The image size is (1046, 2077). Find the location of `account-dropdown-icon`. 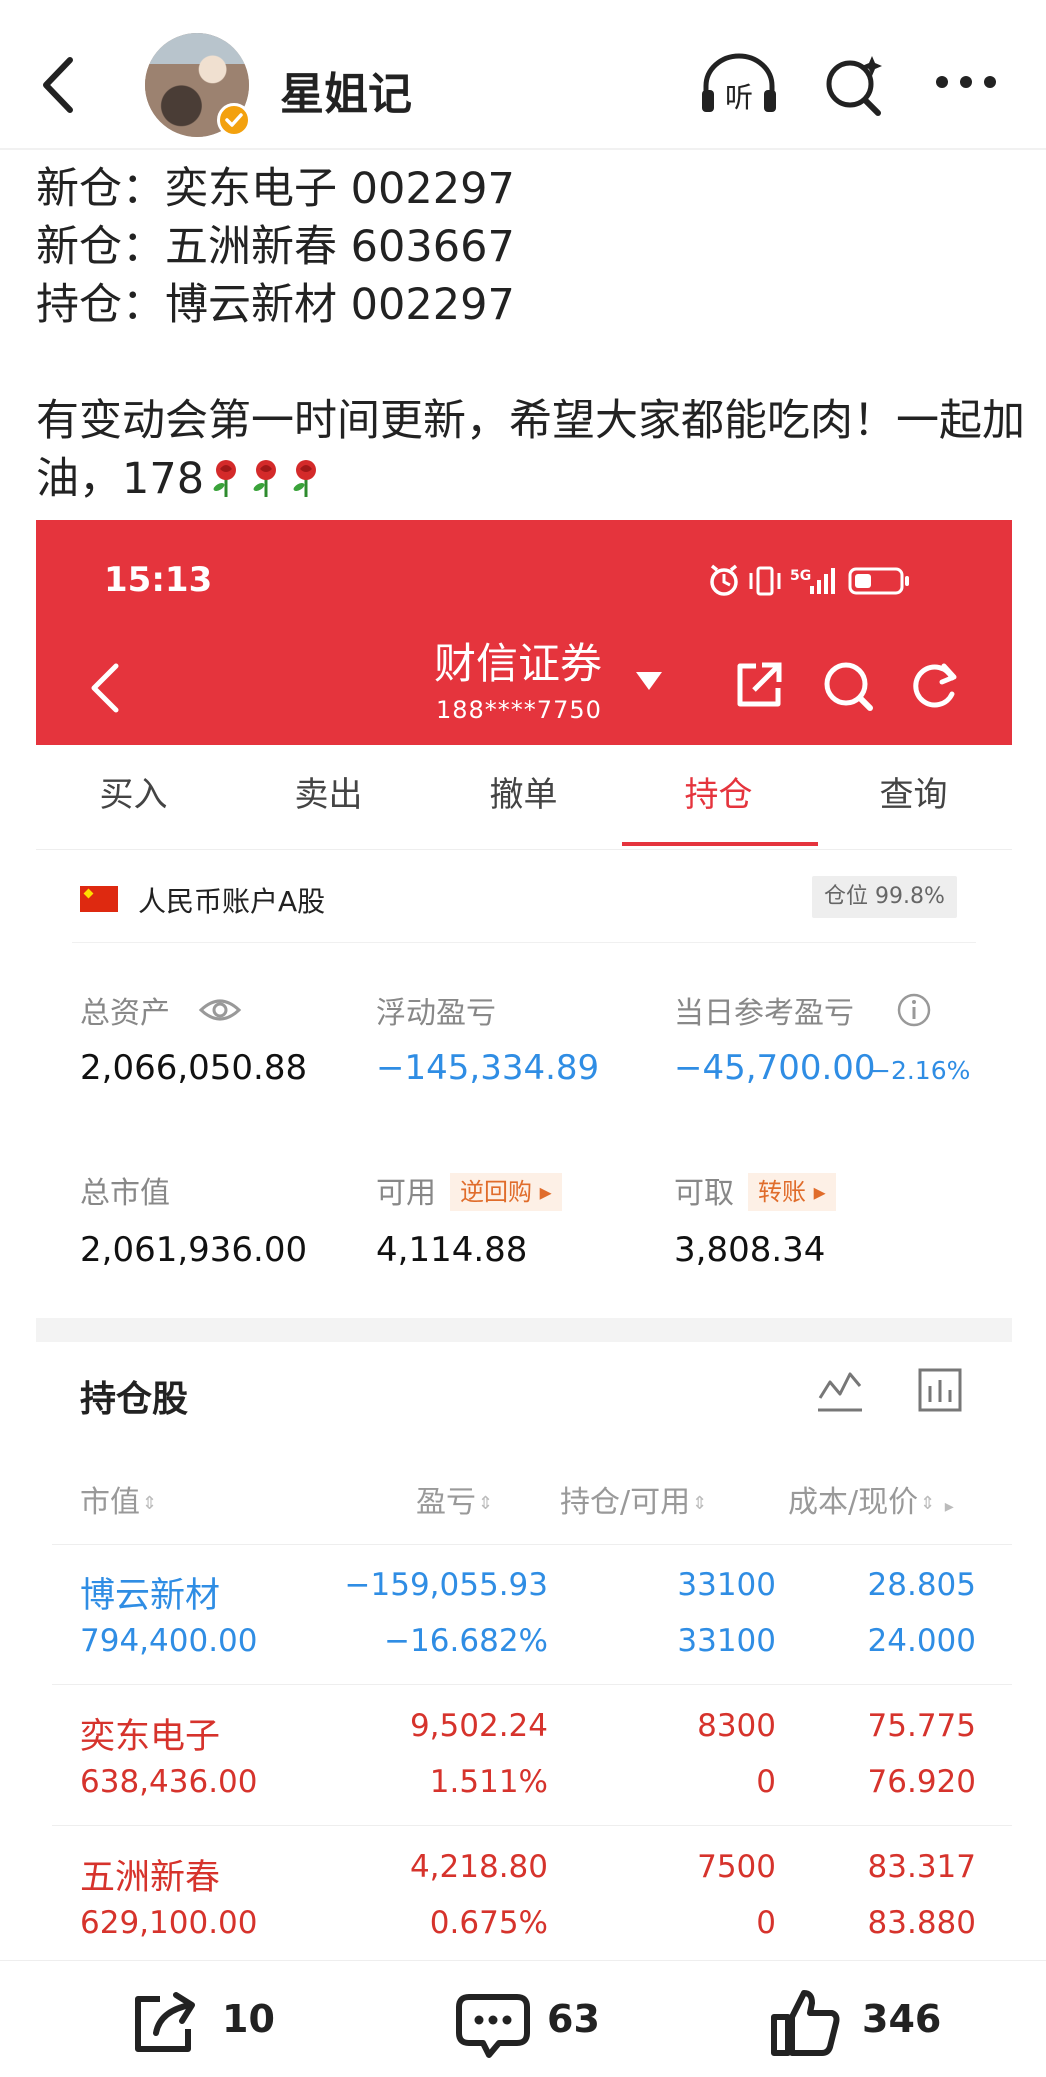

account-dropdown-icon is located at coordinates (649, 681).